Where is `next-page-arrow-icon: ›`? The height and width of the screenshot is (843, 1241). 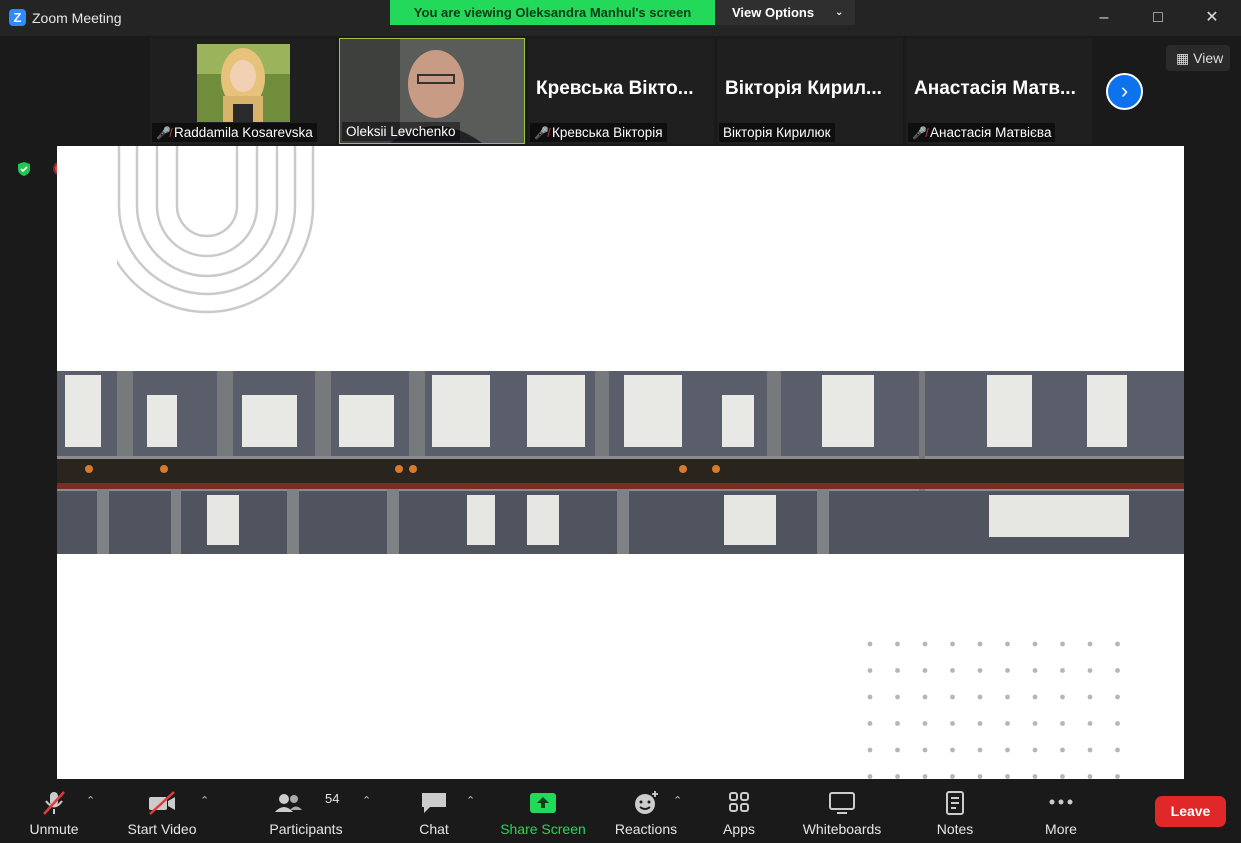 next-page-arrow-icon: › is located at coordinates (1124, 91).